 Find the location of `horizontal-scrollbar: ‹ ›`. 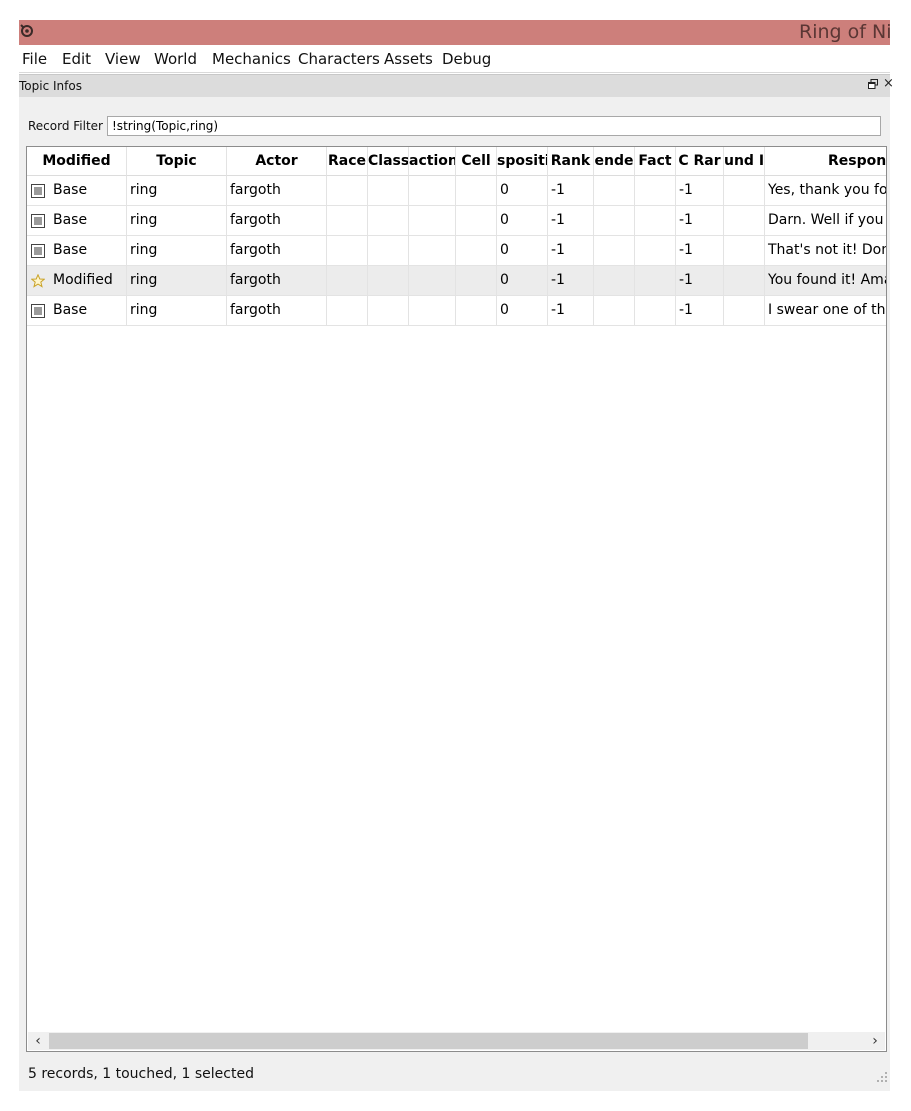

horizontal-scrollbar: ‹ › is located at coordinates (456, 1041).